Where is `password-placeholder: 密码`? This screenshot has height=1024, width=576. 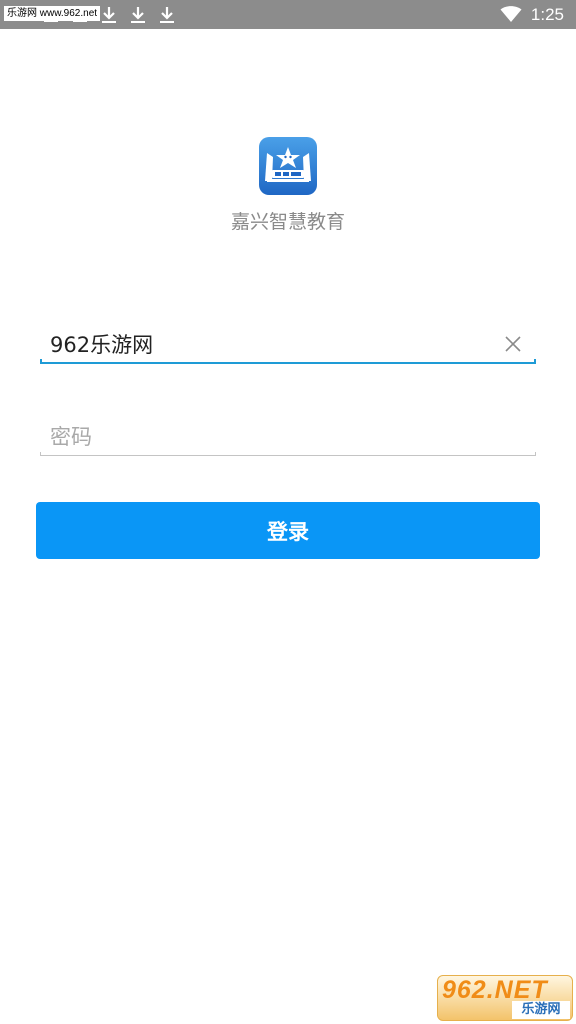
password-placeholder: 密码 is located at coordinates (71, 437).